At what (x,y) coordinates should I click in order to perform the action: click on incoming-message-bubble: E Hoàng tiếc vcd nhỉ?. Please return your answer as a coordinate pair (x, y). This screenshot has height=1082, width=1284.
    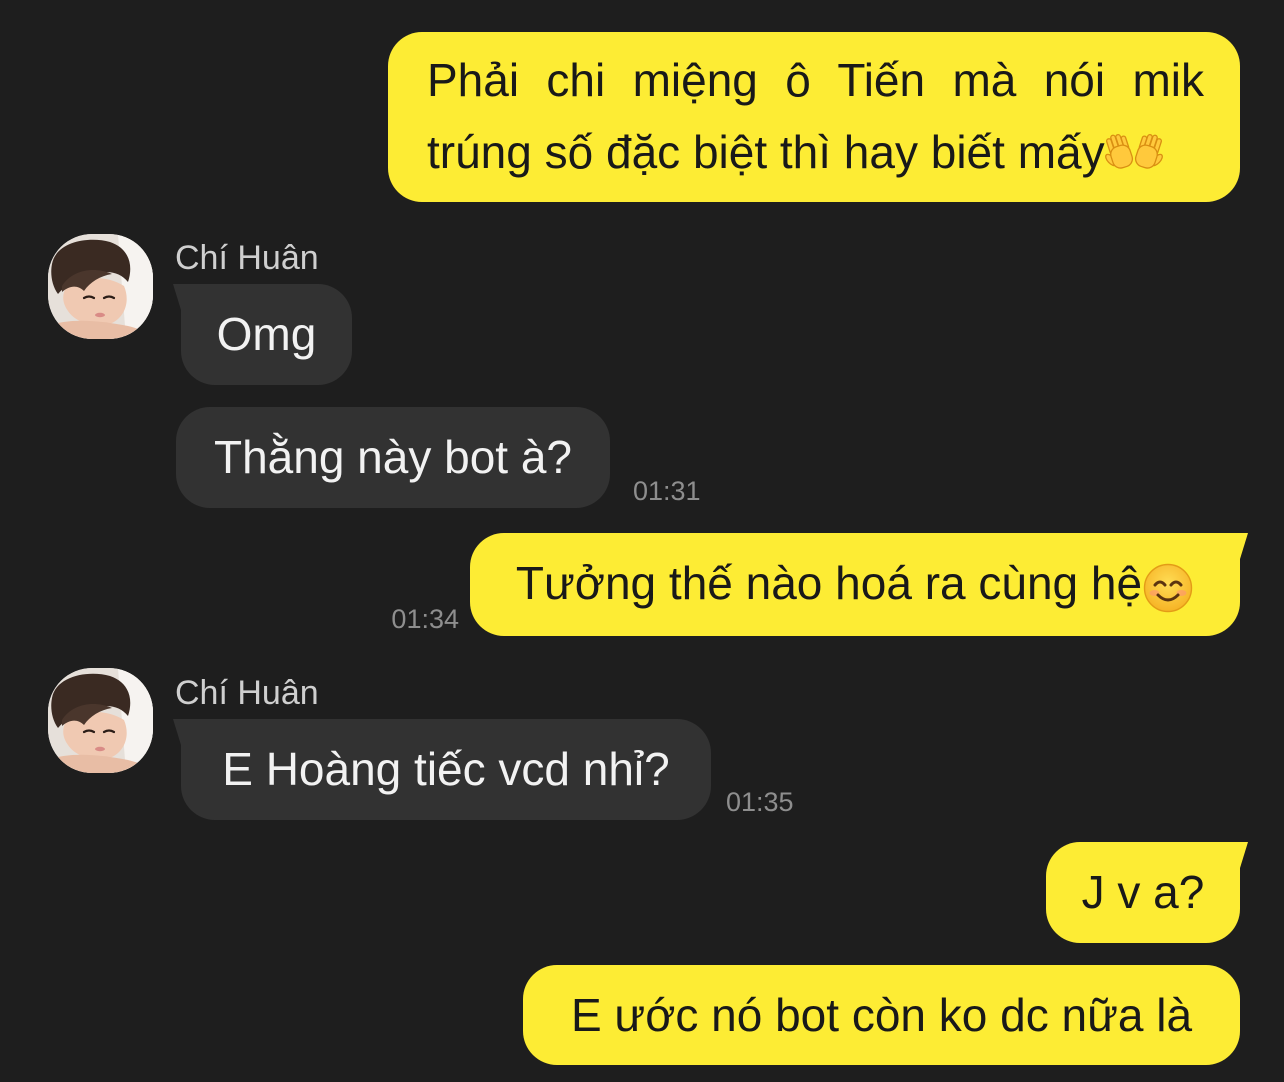
    Looking at the image, I should click on (446, 769).